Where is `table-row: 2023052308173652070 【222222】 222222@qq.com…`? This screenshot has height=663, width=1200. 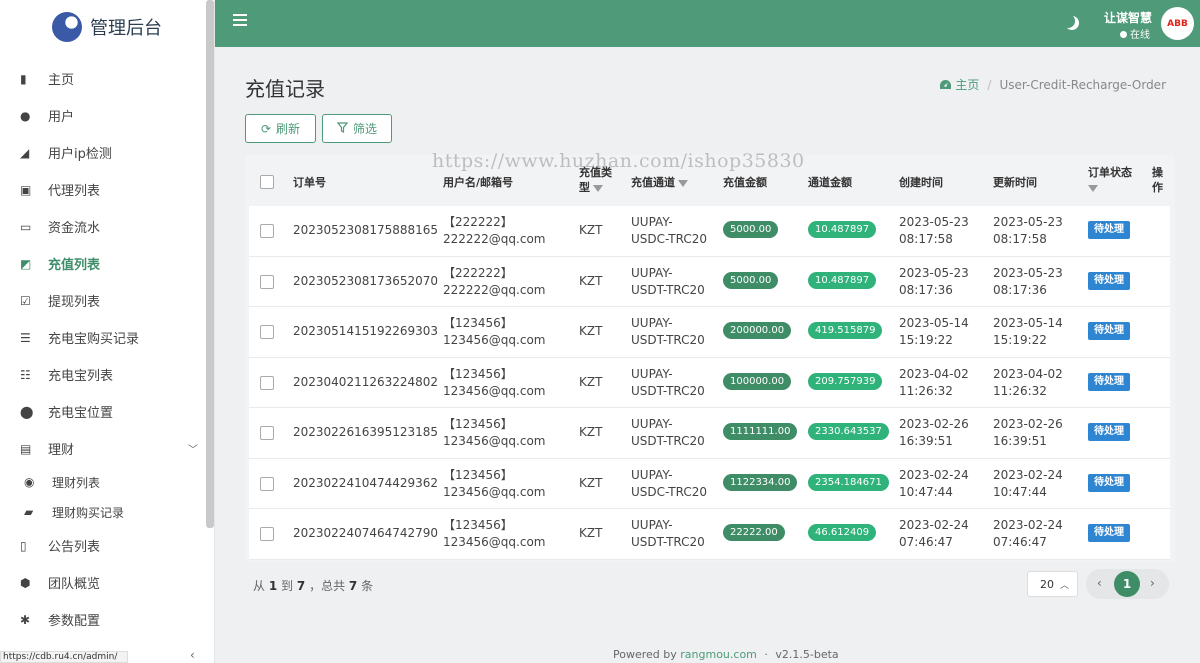
table-row: 2023052308173652070 【222222】 222222@qq.com… is located at coordinates (709, 282).